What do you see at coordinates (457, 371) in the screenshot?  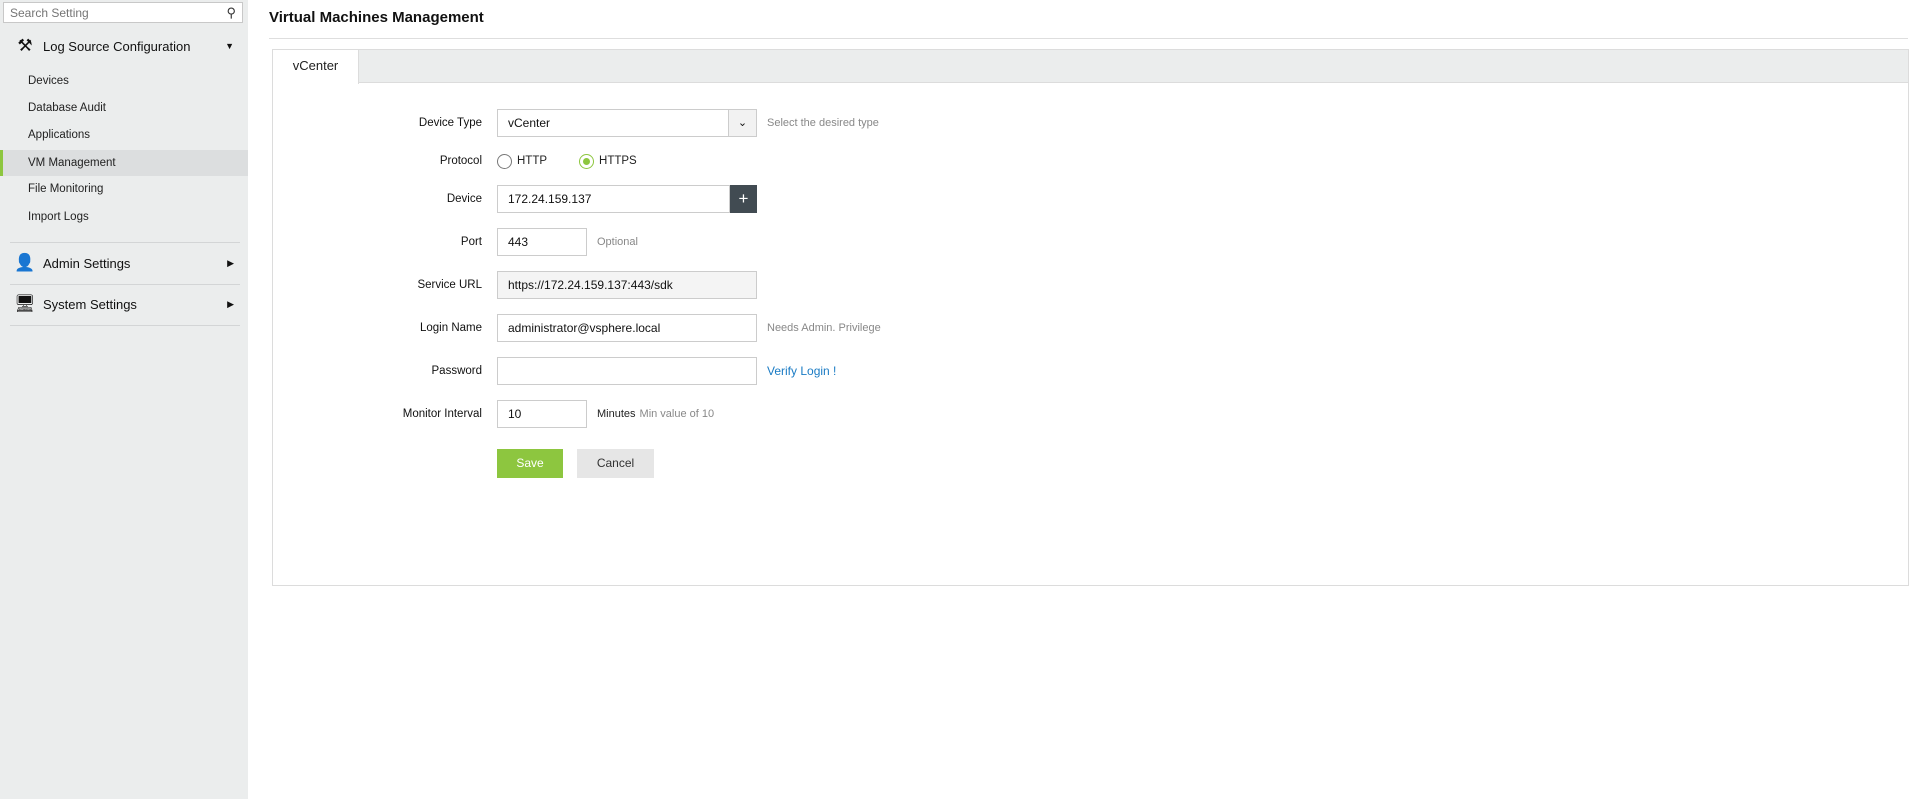 I see `password-label: Password` at bounding box center [457, 371].